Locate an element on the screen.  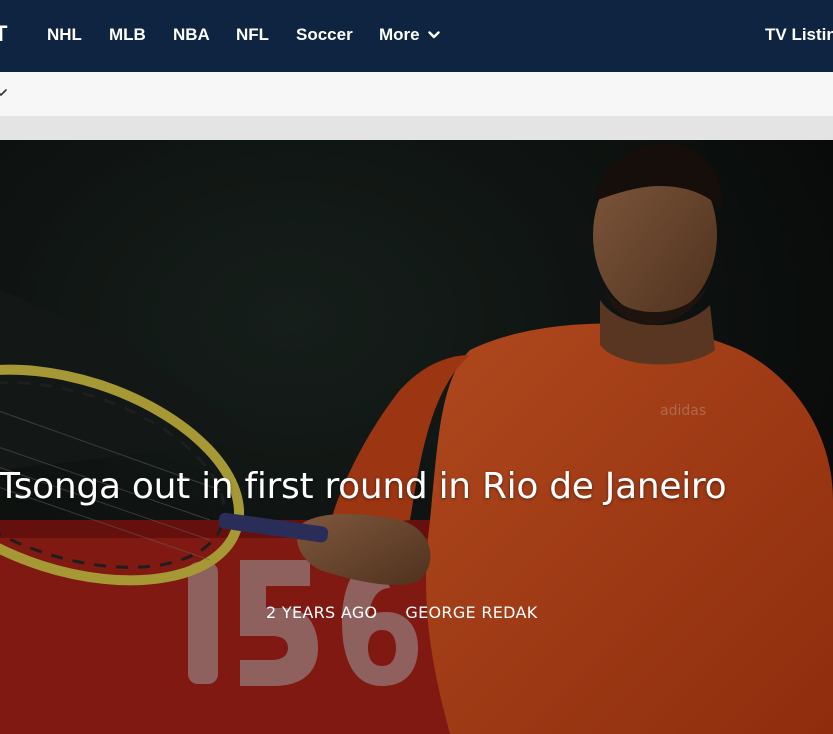
nav-more-menu: More is located at coordinates (409, 35).